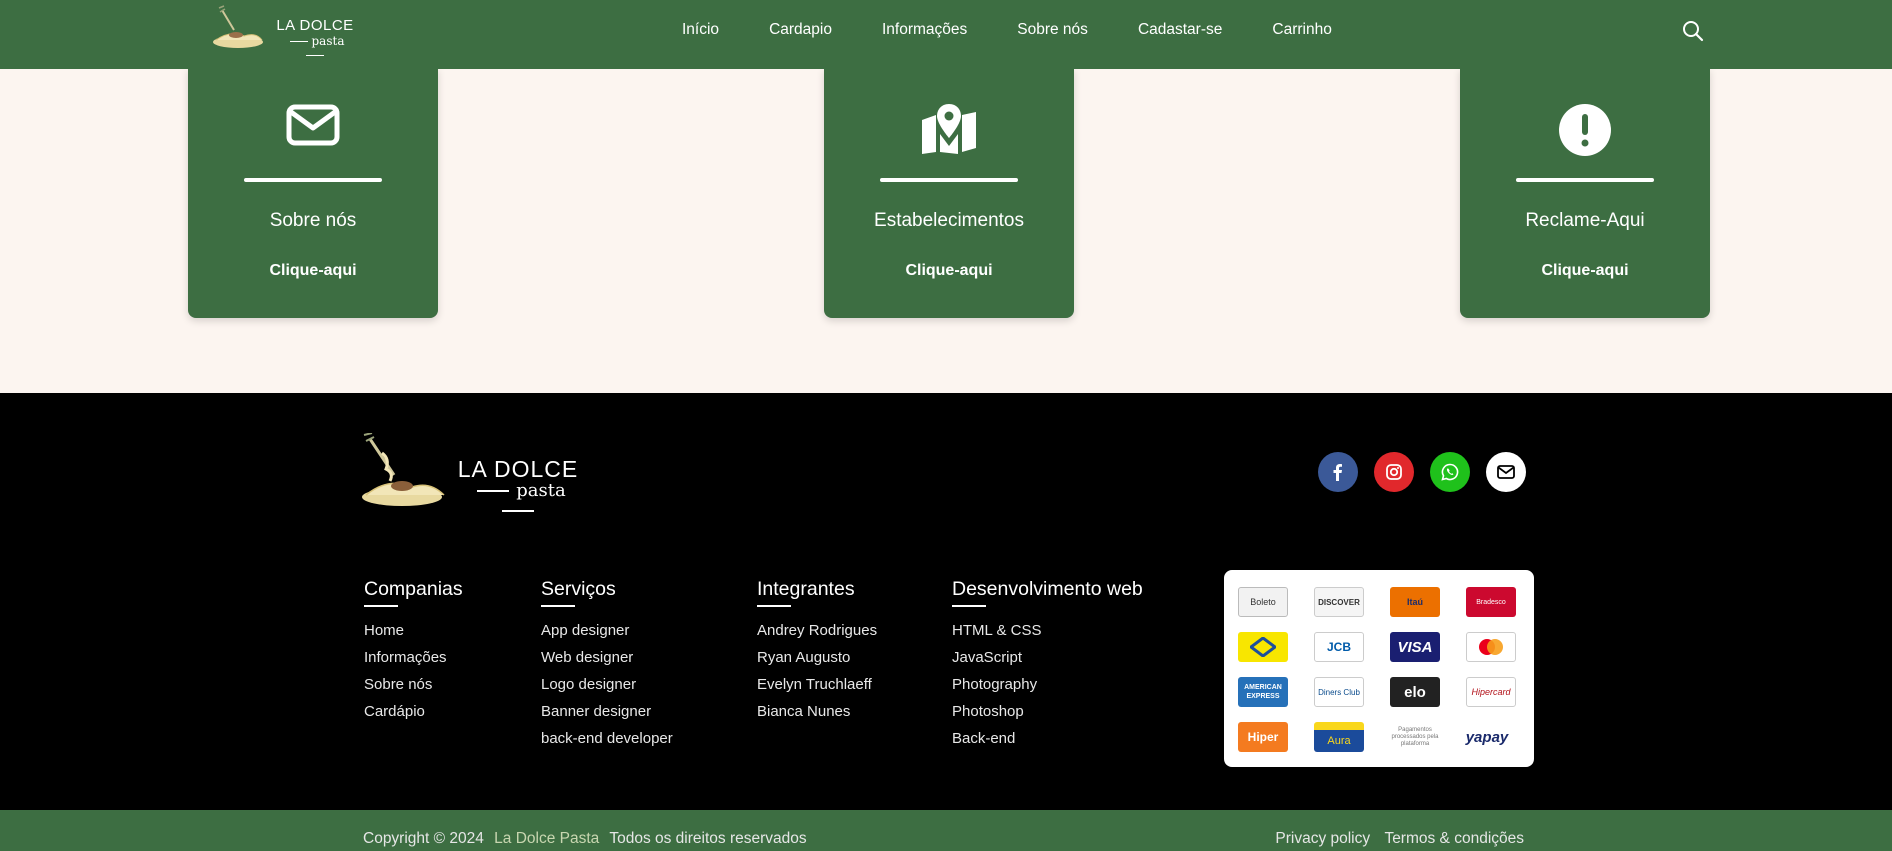 The height and width of the screenshot is (851, 1892). Describe the element at coordinates (1052, 30) in the screenshot. I see `nav-sobre-nos: Sobre nós` at that location.